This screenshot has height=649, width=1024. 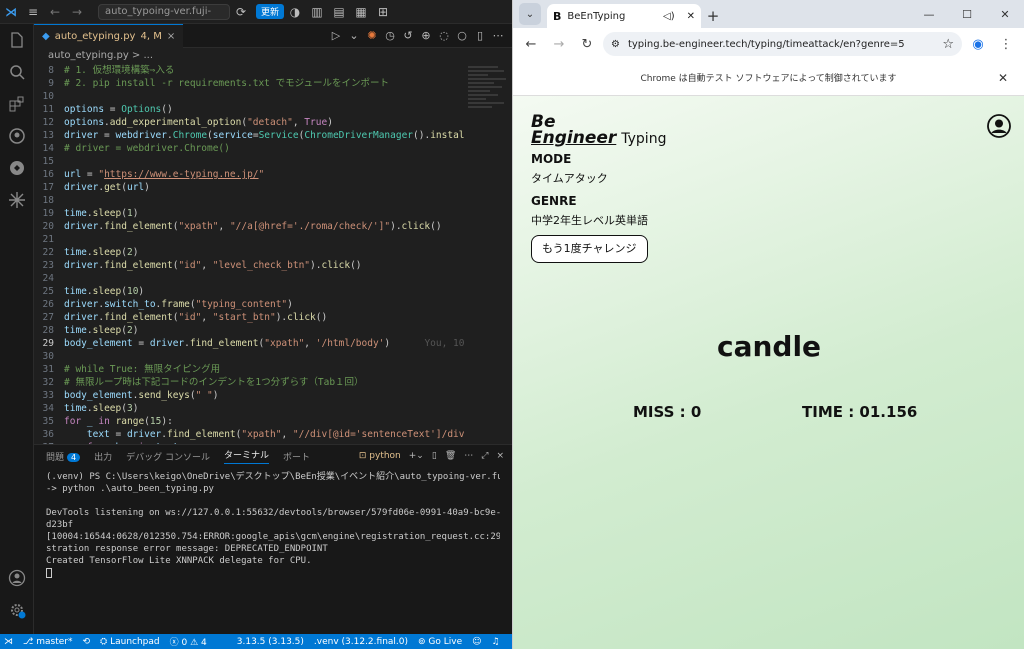 I want to click on site-info-icon: ⚙, so click(x=615, y=44).